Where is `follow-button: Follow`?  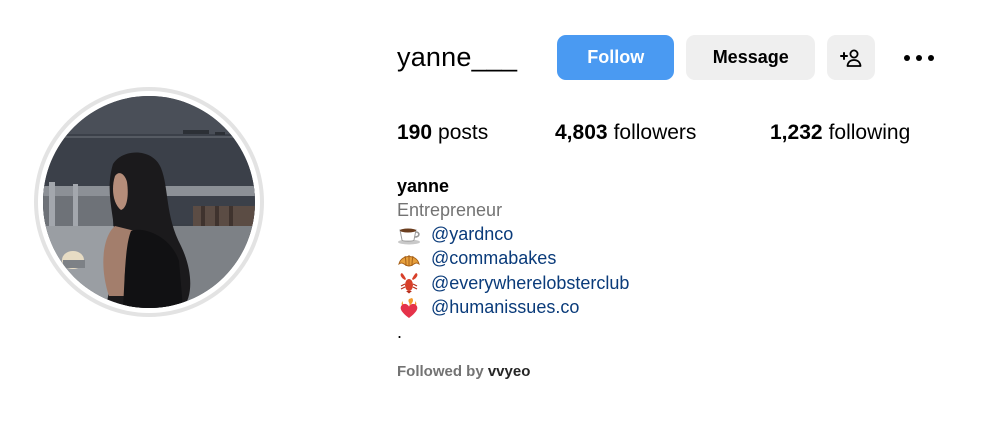 follow-button: Follow is located at coordinates (616, 57).